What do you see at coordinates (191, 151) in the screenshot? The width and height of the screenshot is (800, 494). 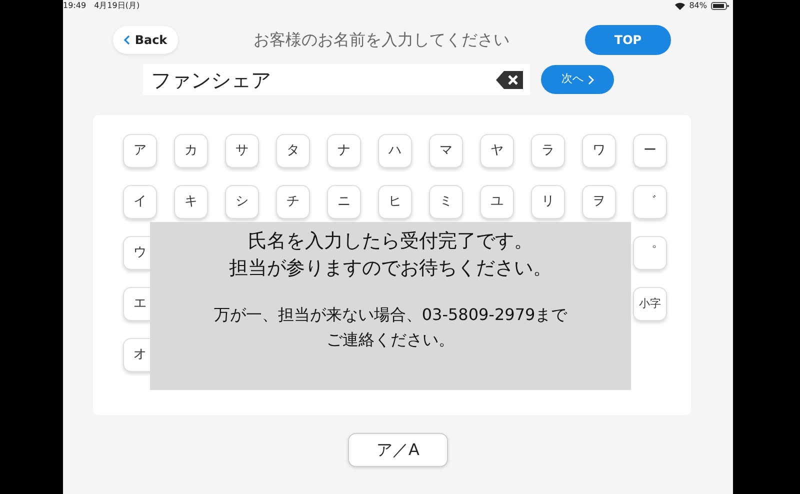 I see `keyboard-key: カ` at bounding box center [191, 151].